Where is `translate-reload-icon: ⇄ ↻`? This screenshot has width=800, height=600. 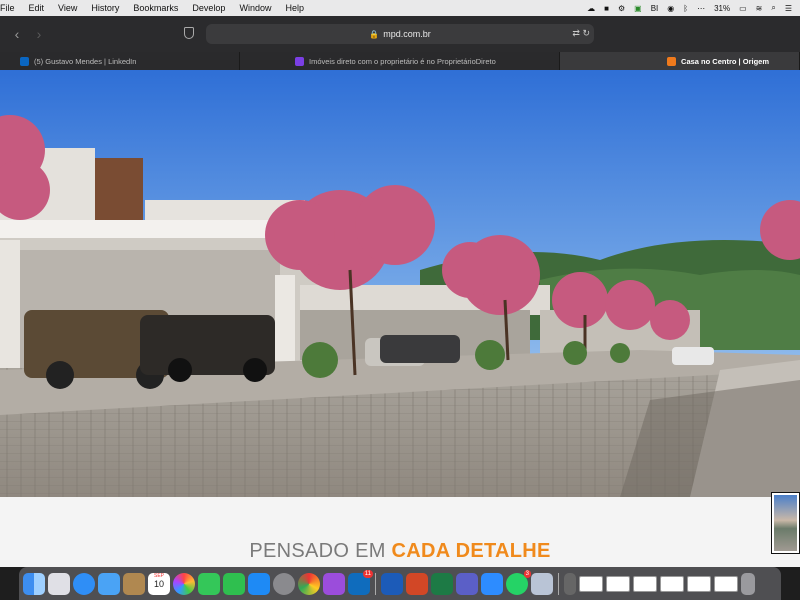 translate-reload-icon: ⇄ ↻ is located at coordinates (581, 33).